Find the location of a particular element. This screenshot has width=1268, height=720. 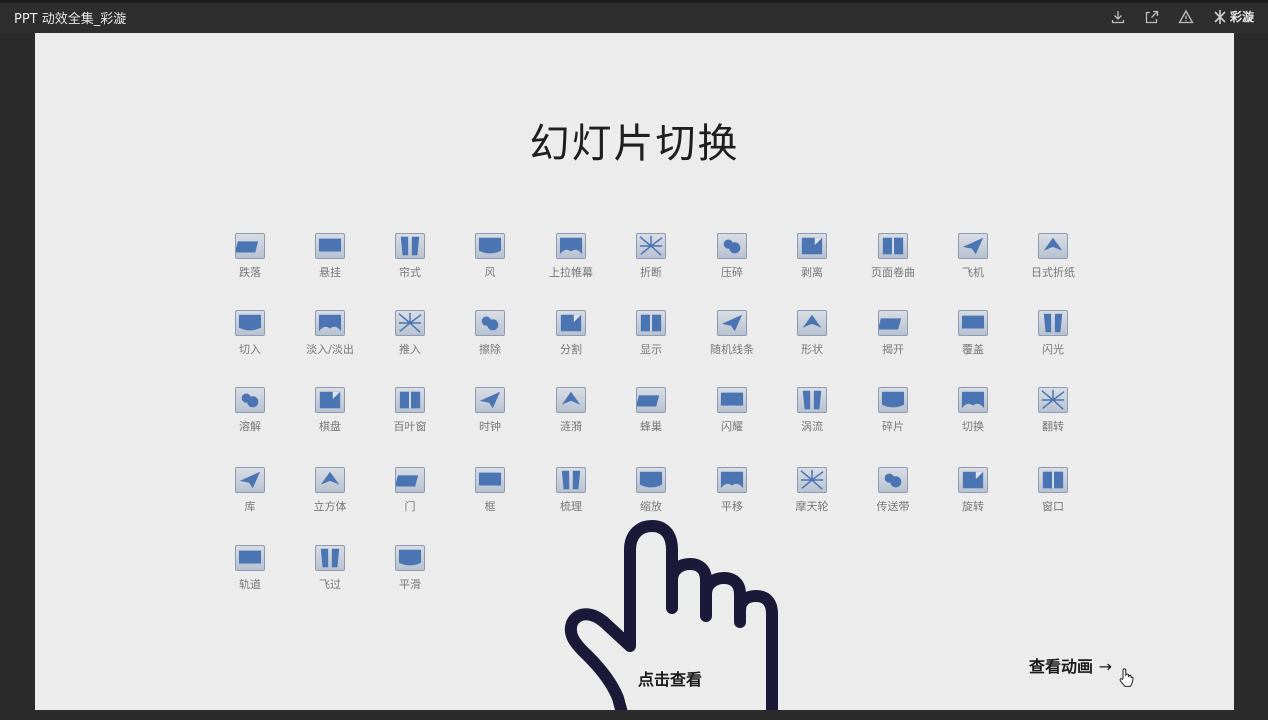

transition-tile: 立方体 is located at coordinates (330, 497).